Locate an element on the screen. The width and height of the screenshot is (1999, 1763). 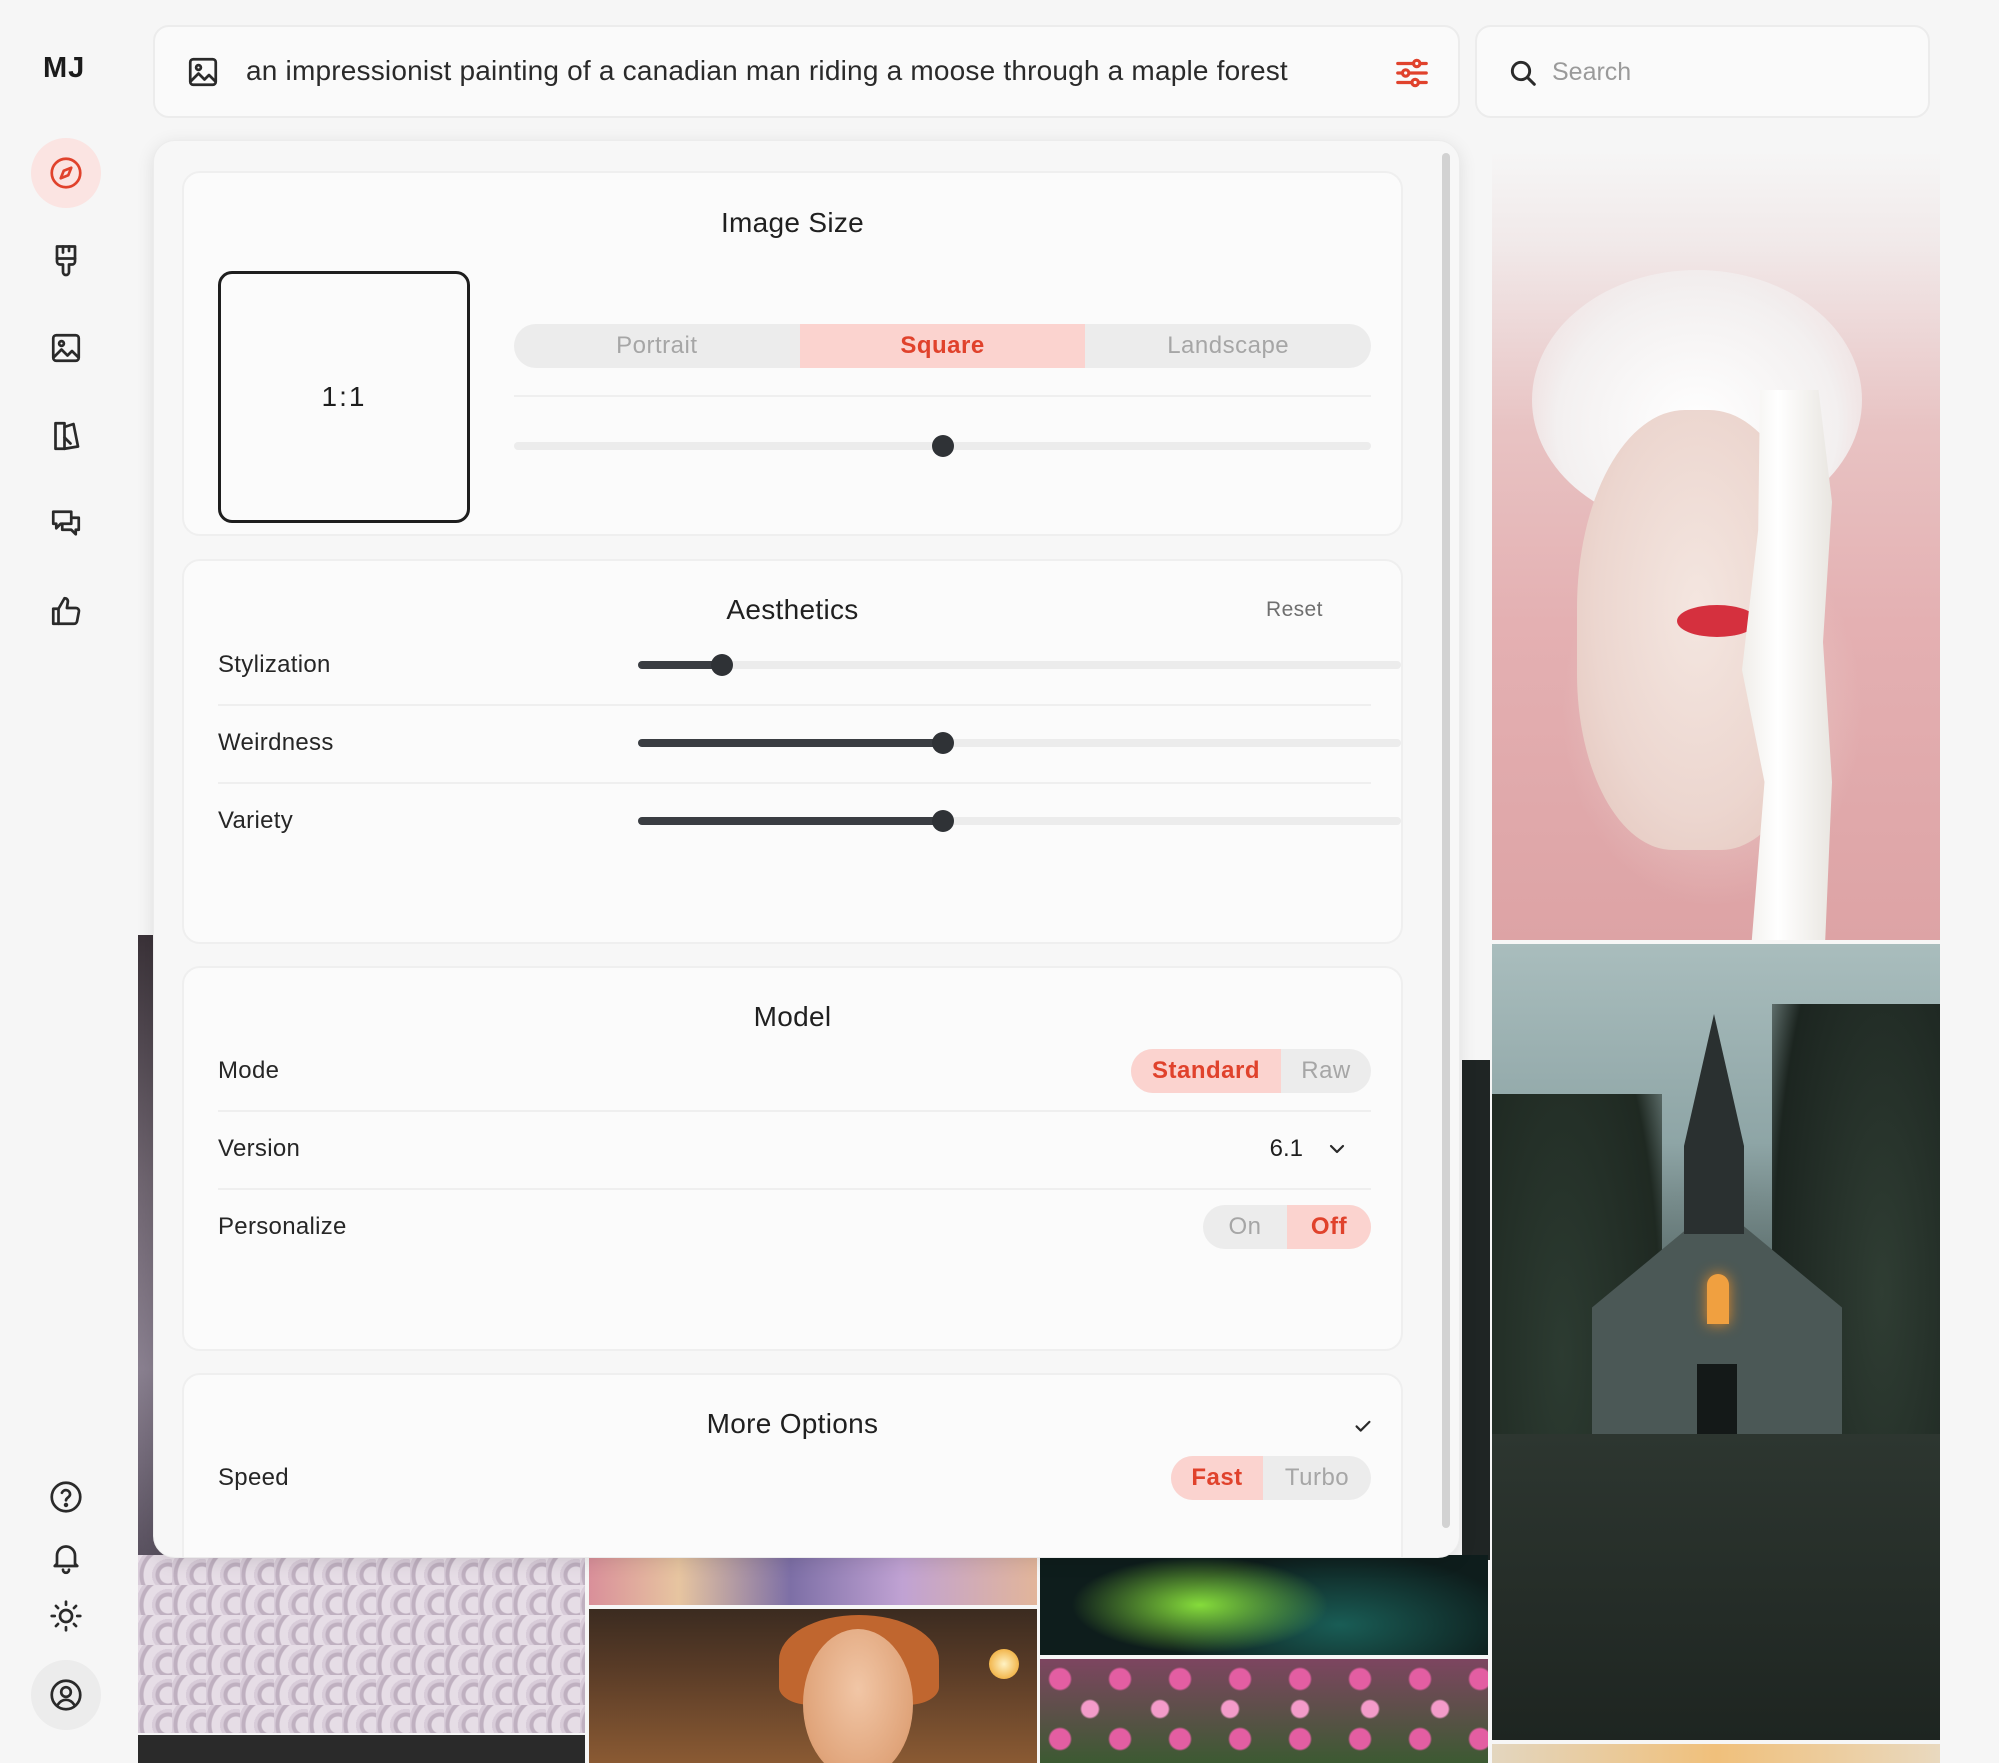
aspect-ratio-label: 1:1 is located at coordinates (344, 396).